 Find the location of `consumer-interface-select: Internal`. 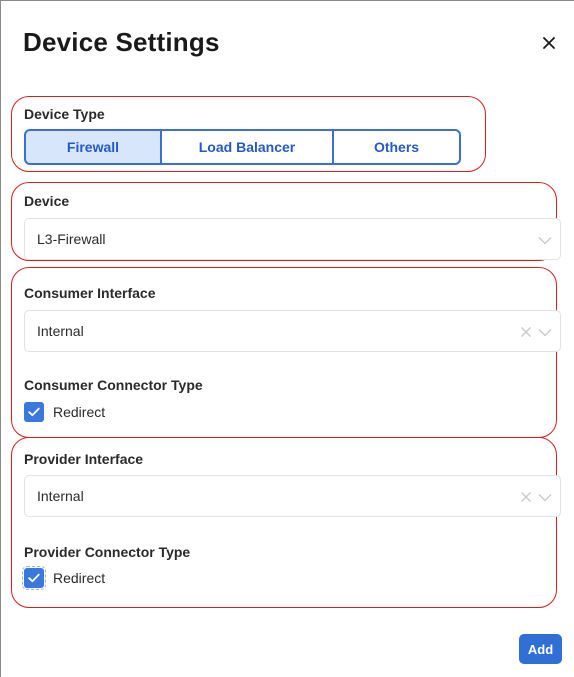

consumer-interface-select: Internal is located at coordinates (292, 331).